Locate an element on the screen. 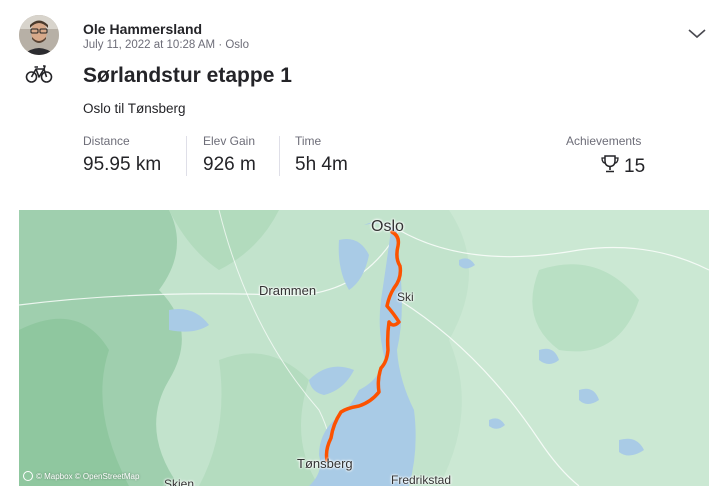 The width and height of the screenshot is (725, 498). stat-label: Time is located at coordinates (308, 141).